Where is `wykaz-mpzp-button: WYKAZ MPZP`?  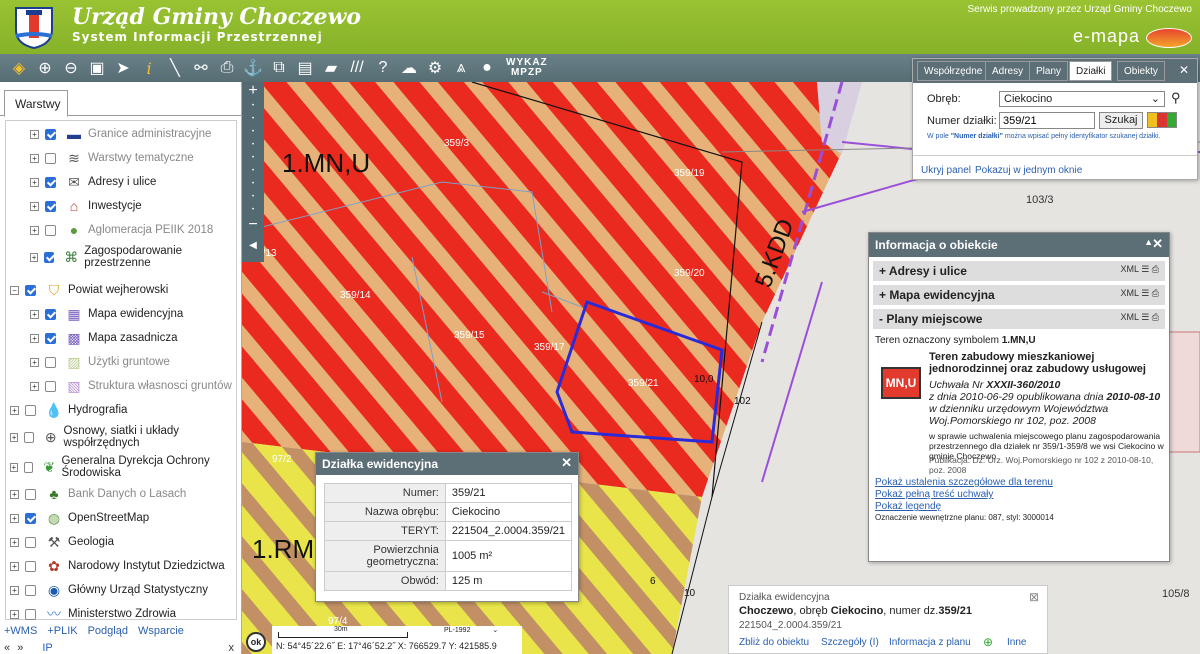 wykaz-mpzp-button: WYKAZ MPZP is located at coordinates (527, 68).